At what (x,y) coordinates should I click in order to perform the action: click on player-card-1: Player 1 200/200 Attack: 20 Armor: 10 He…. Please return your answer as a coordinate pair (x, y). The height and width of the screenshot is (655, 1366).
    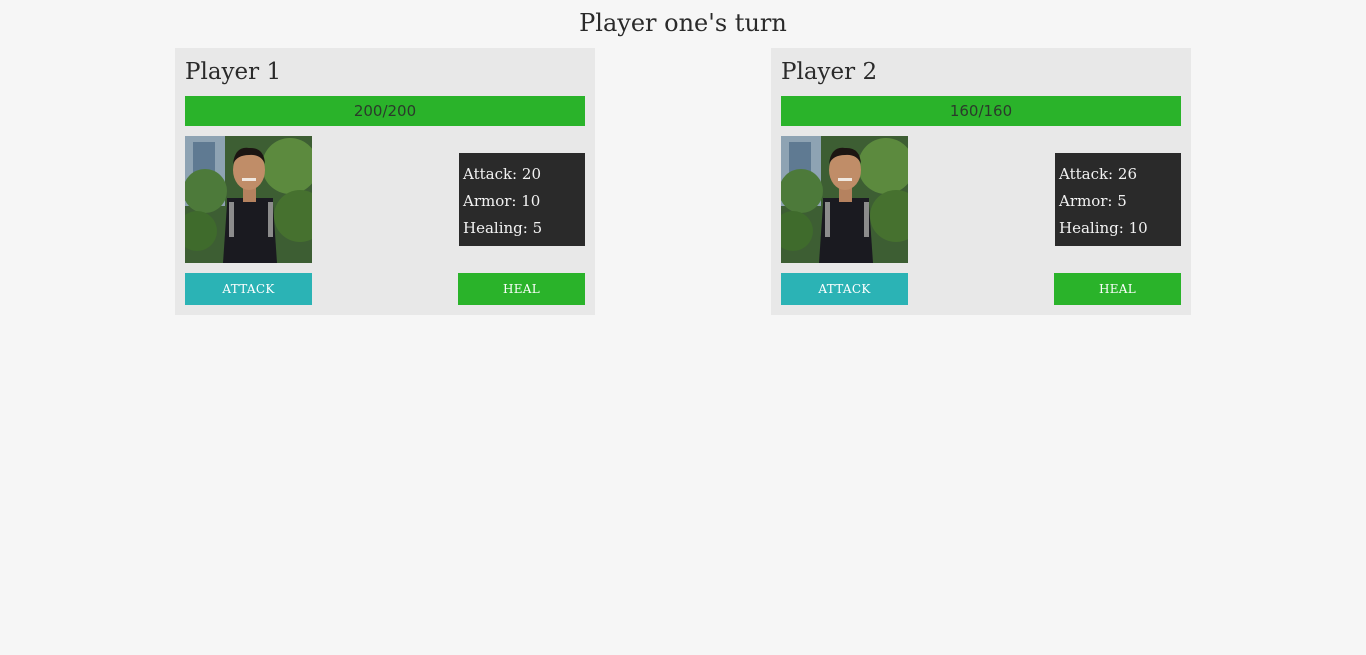
    Looking at the image, I should click on (385, 181).